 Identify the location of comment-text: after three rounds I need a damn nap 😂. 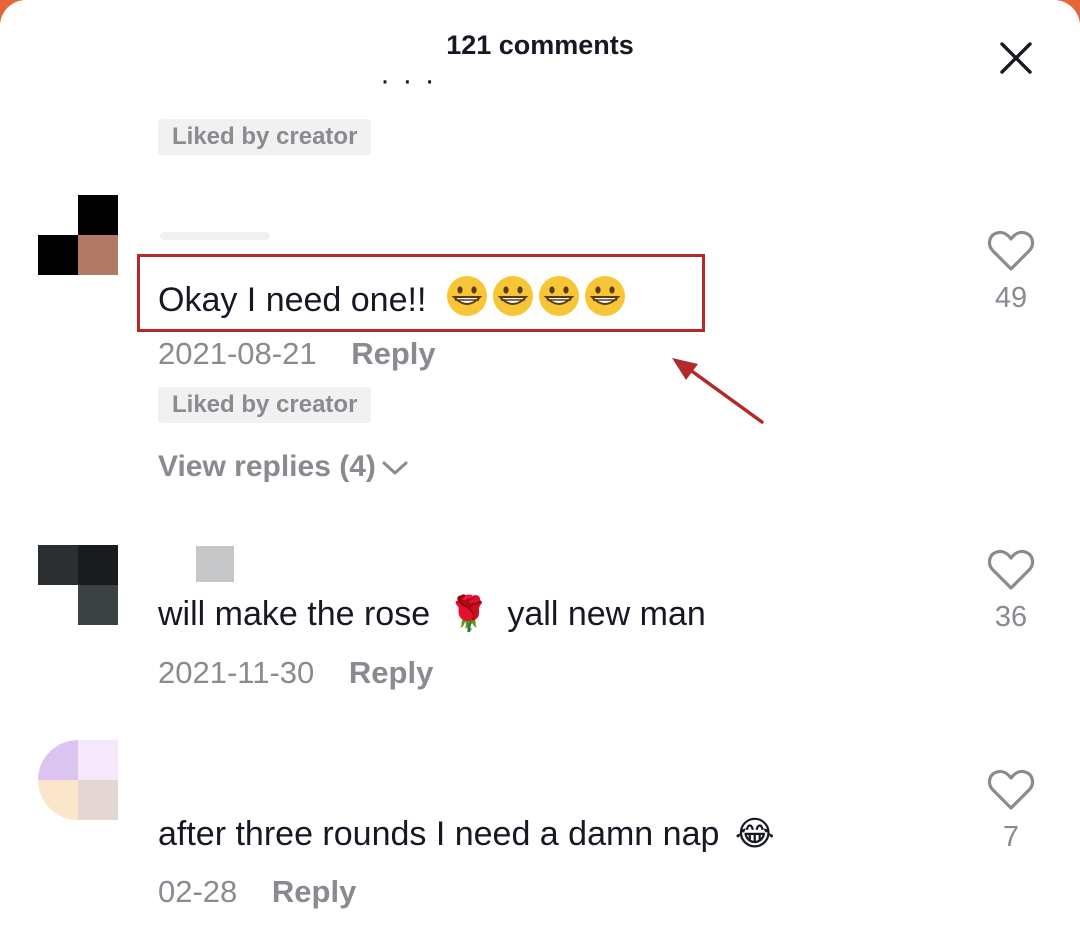
(466, 834).